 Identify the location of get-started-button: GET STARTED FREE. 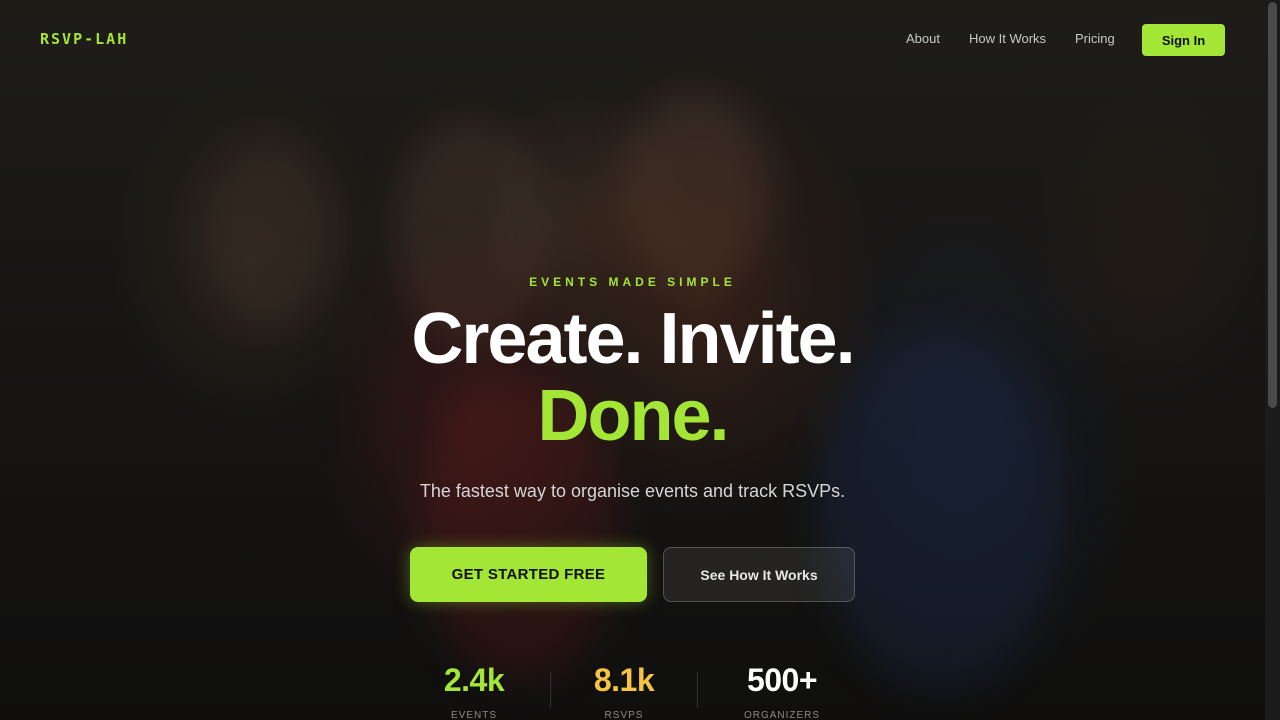
(528, 574).